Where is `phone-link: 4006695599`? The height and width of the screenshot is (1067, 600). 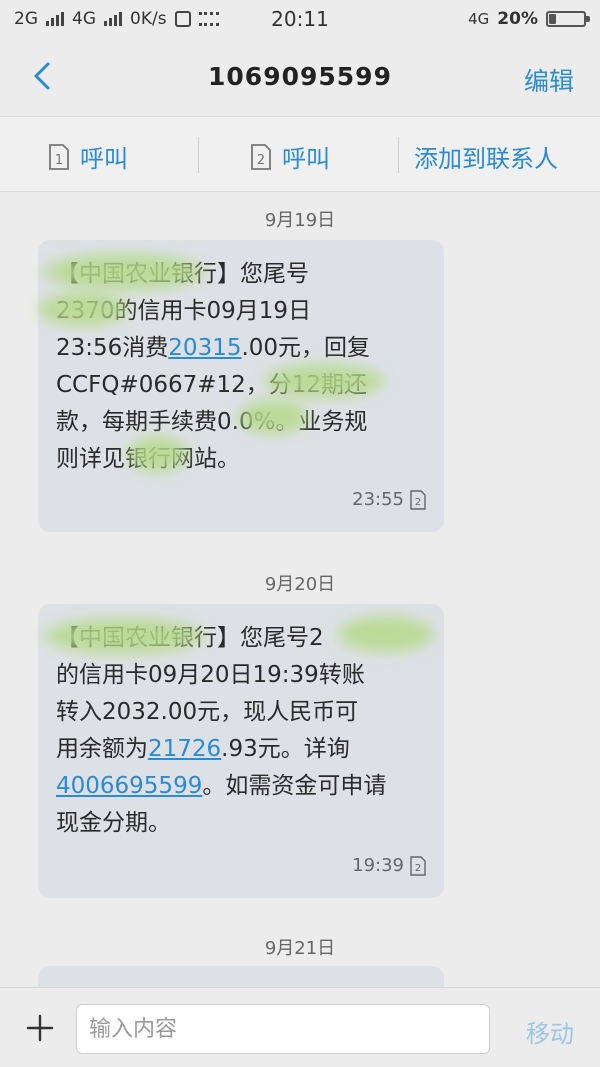 phone-link: 4006695599 is located at coordinates (129, 786).